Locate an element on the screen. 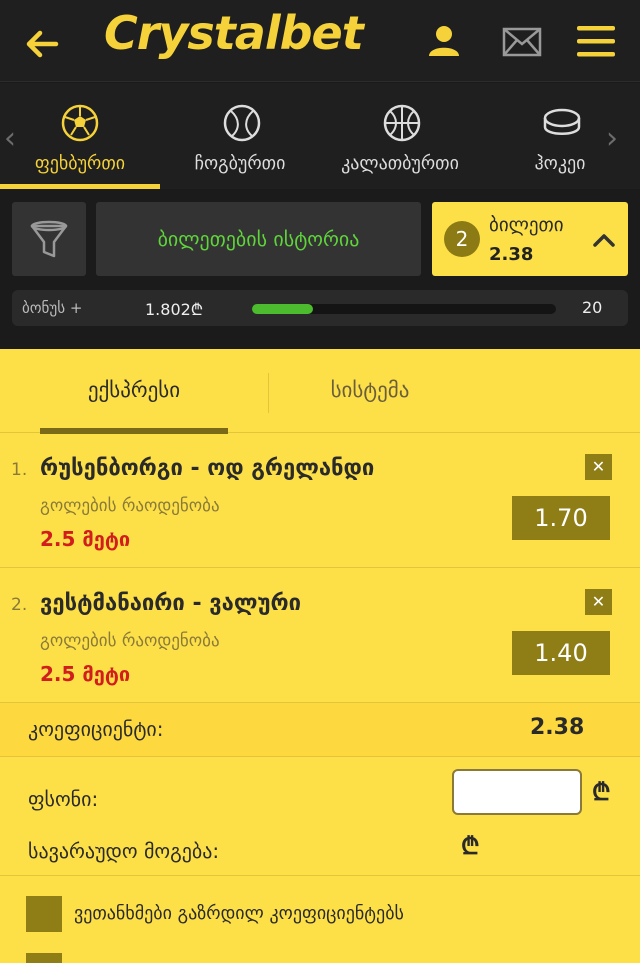 Image resolution: width=640 pixels, height=963 pixels. coefficient-label: კოეფიციენტი: is located at coordinates (96, 729).